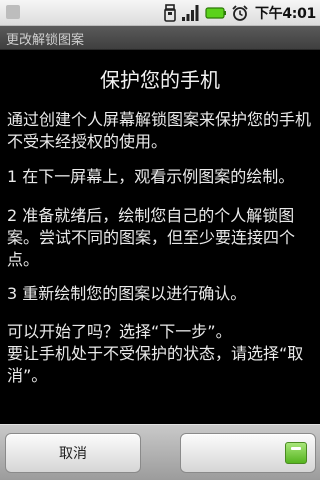 The width and height of the screenshot is (320, 480). I want to click on window-title: 更改解锁图案, so click(45, 40).